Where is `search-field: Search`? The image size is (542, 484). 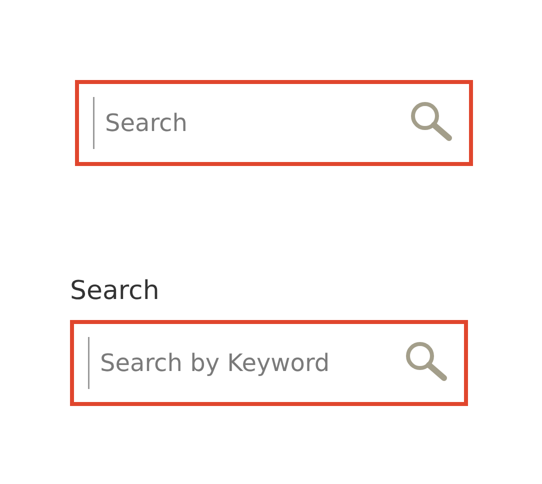 search-field: Search is located at coordinates (274, 123).